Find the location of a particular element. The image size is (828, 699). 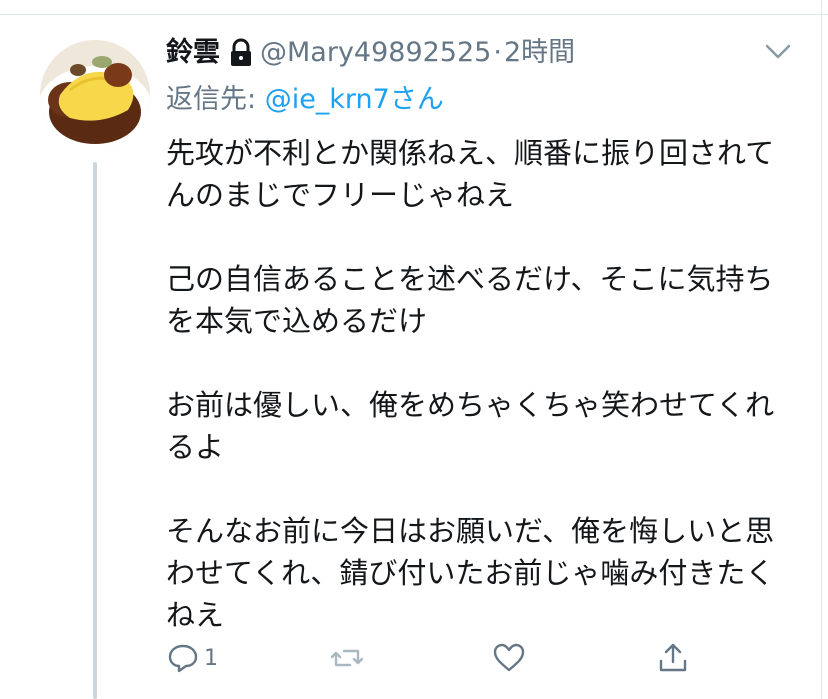

retweet-button is located at coordinates (347, 658).